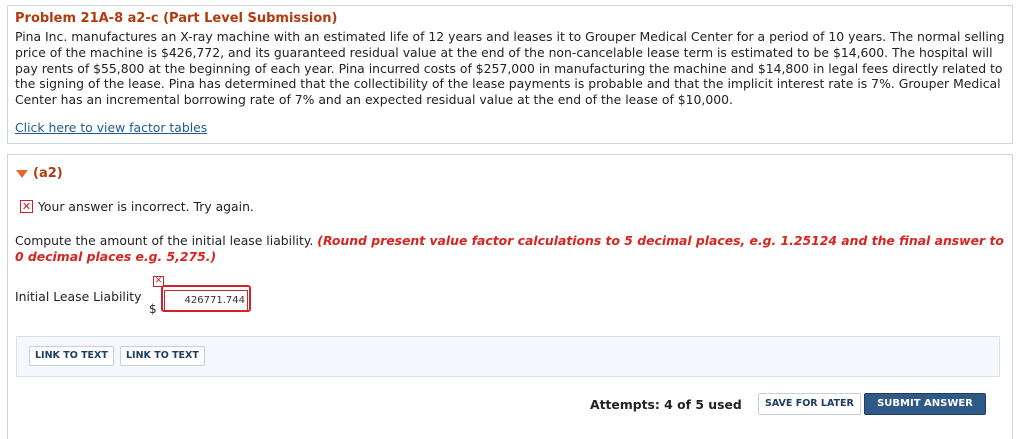 The width and height of the screenshot is (1024, 439). What do you see at coordinates (162, 356) in the screenshot?
I see `link-to-text-button-2: LINK TO TEXT` at bounding box center [162, 356].